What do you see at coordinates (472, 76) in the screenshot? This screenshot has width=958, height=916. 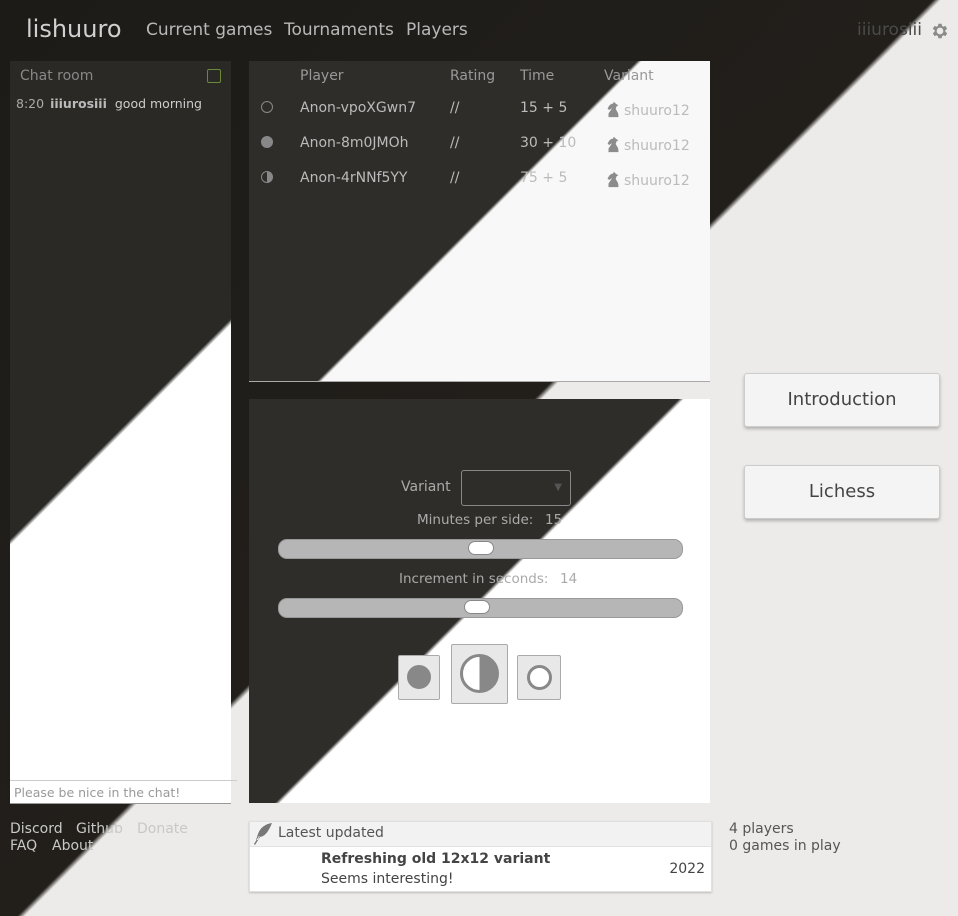 I see `column-header-rating: Rating` at bounding box center [472, 76].